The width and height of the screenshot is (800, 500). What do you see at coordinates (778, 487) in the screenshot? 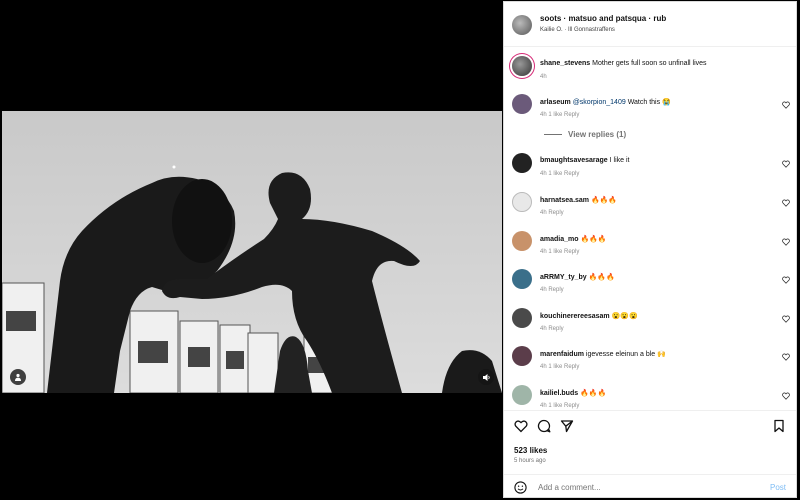
I see `post-comment-button: Post` at bounding box center [778, 487].